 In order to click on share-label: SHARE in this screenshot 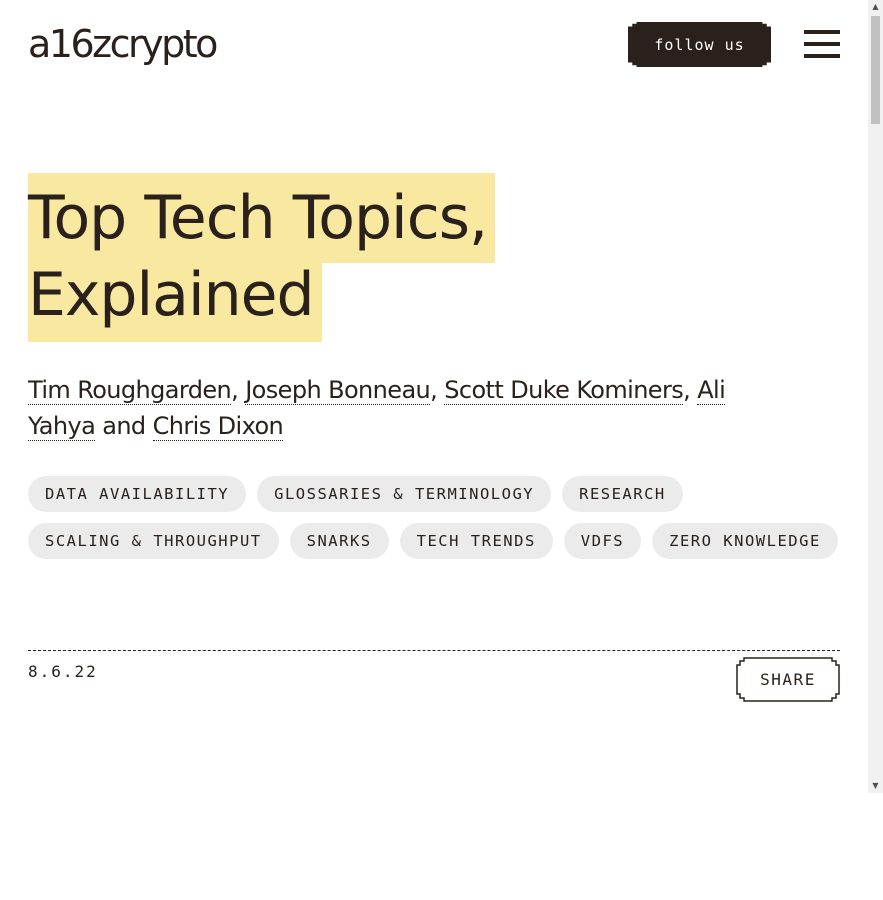, I will do `click(788, 679)`.